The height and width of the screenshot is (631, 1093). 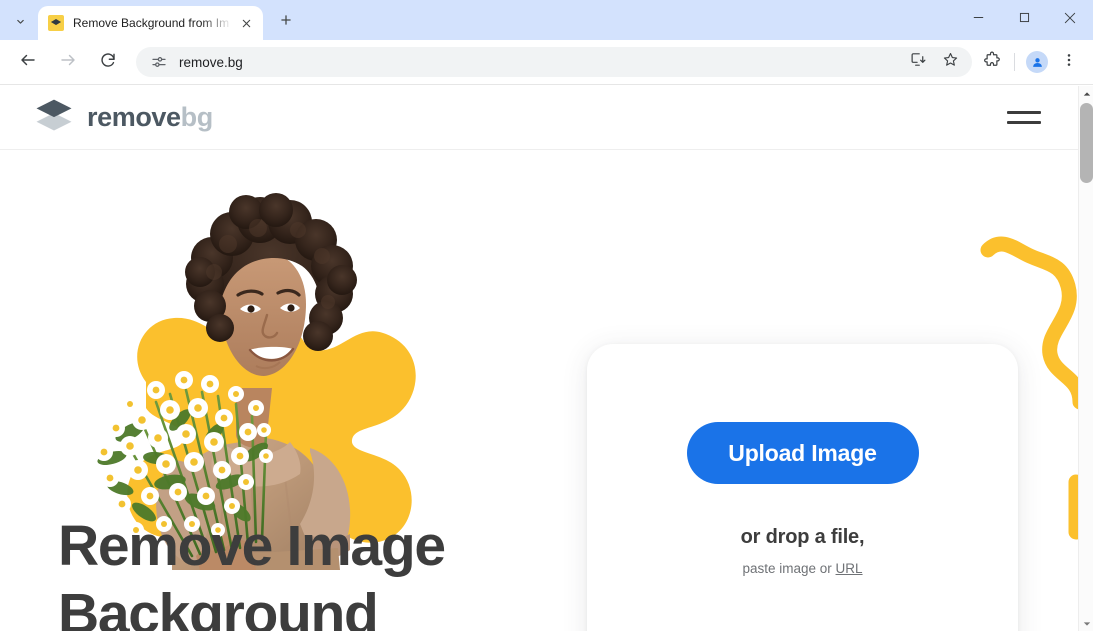 I want to click on page-scrollbar, so click(x=1085, y=358).